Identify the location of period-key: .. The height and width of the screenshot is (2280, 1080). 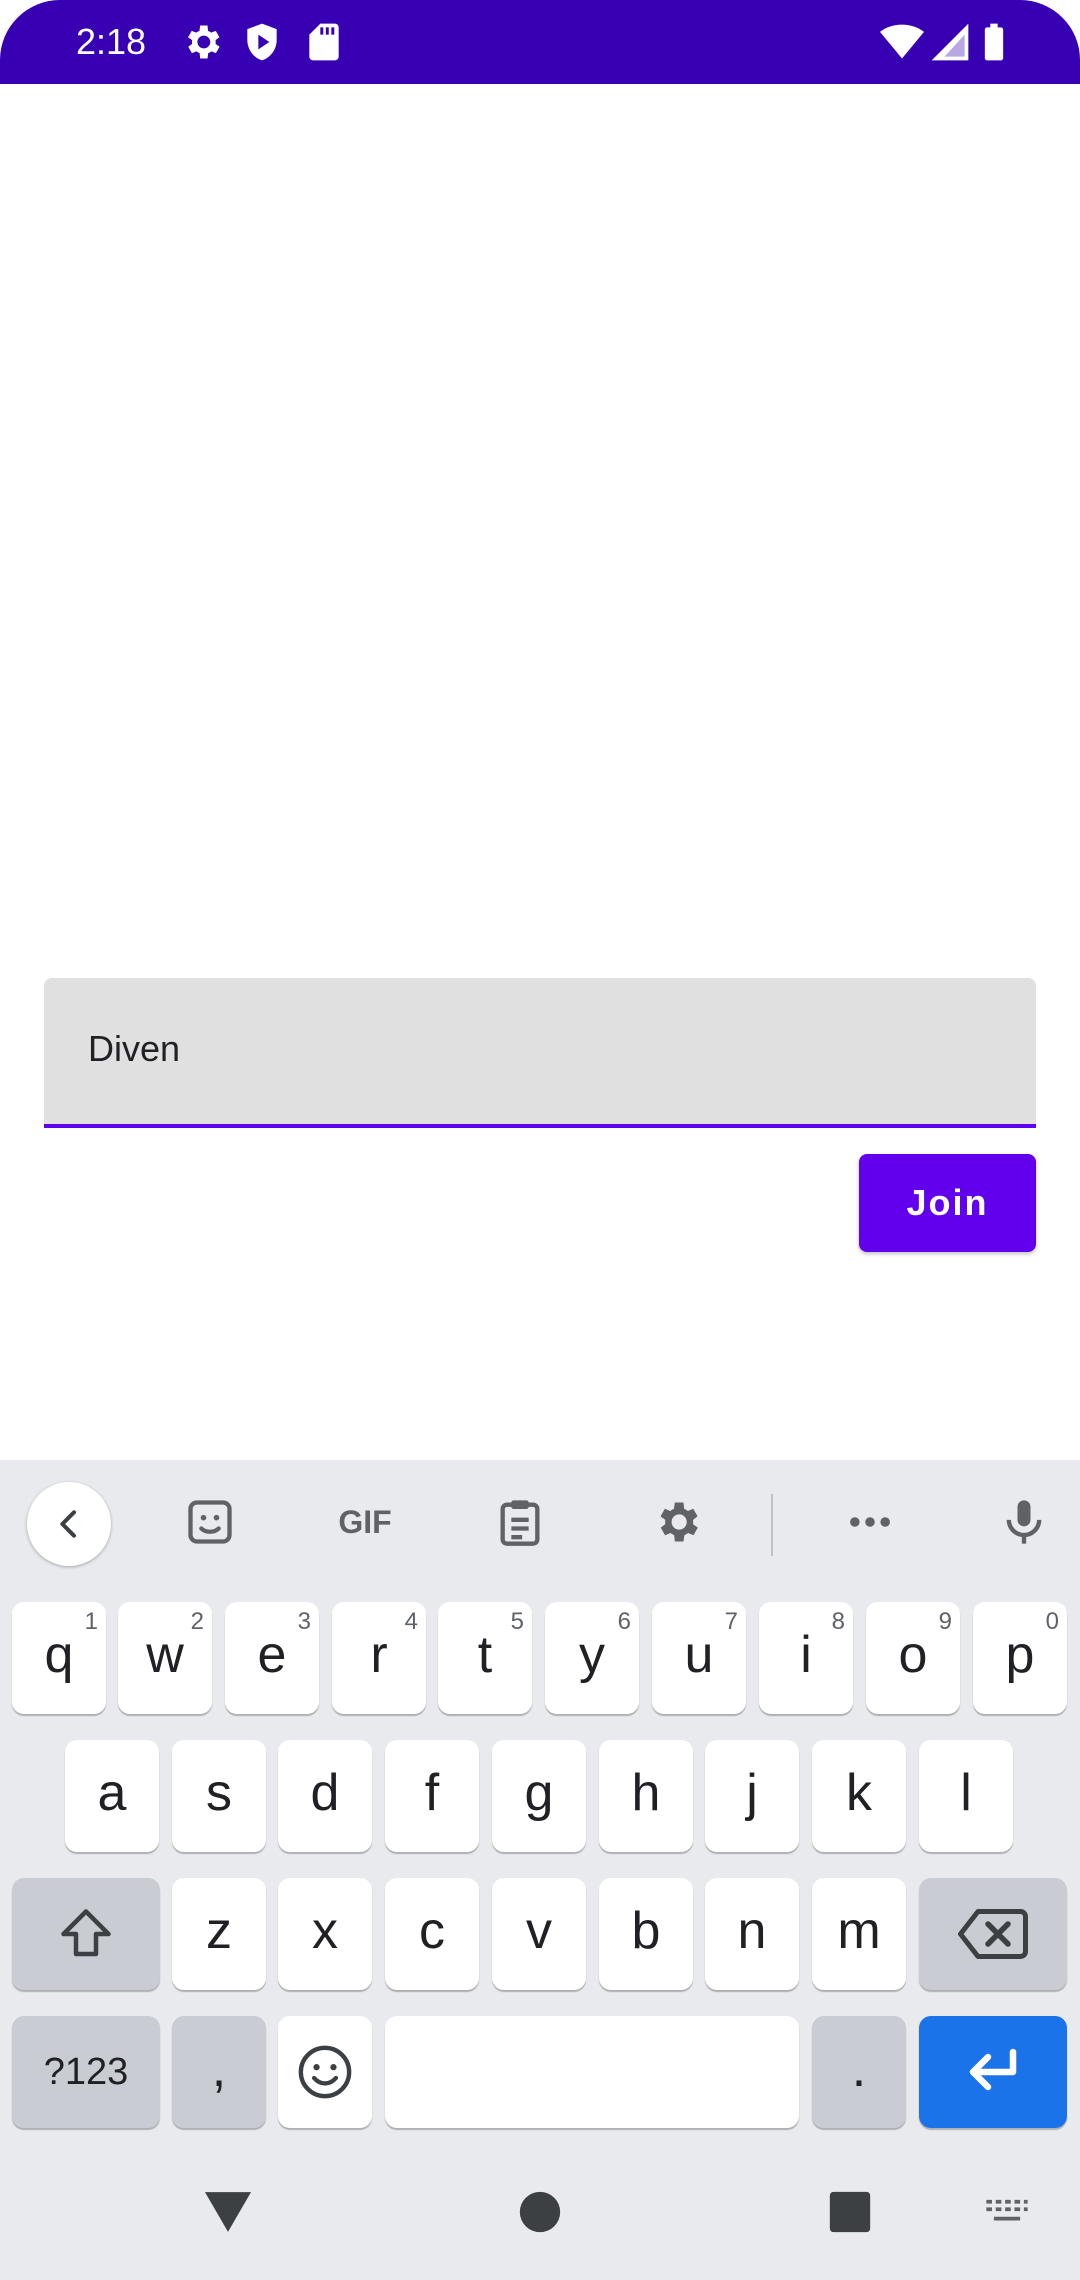
(859, 2072).